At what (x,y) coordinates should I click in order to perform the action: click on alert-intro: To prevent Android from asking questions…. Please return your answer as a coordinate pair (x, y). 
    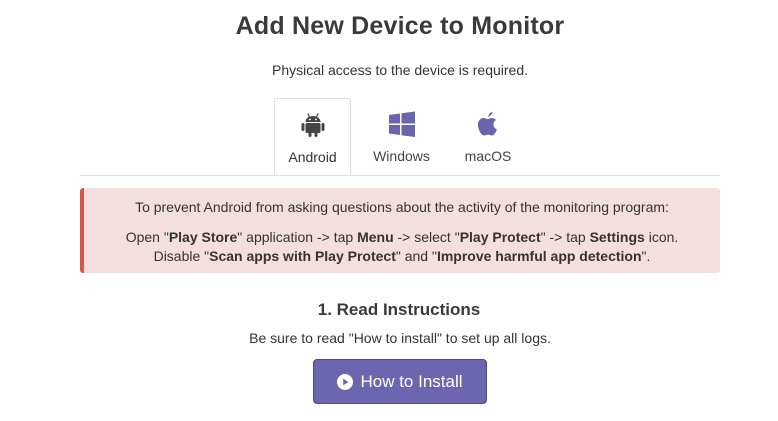
    Looking at the image, I should click on (402, 207).